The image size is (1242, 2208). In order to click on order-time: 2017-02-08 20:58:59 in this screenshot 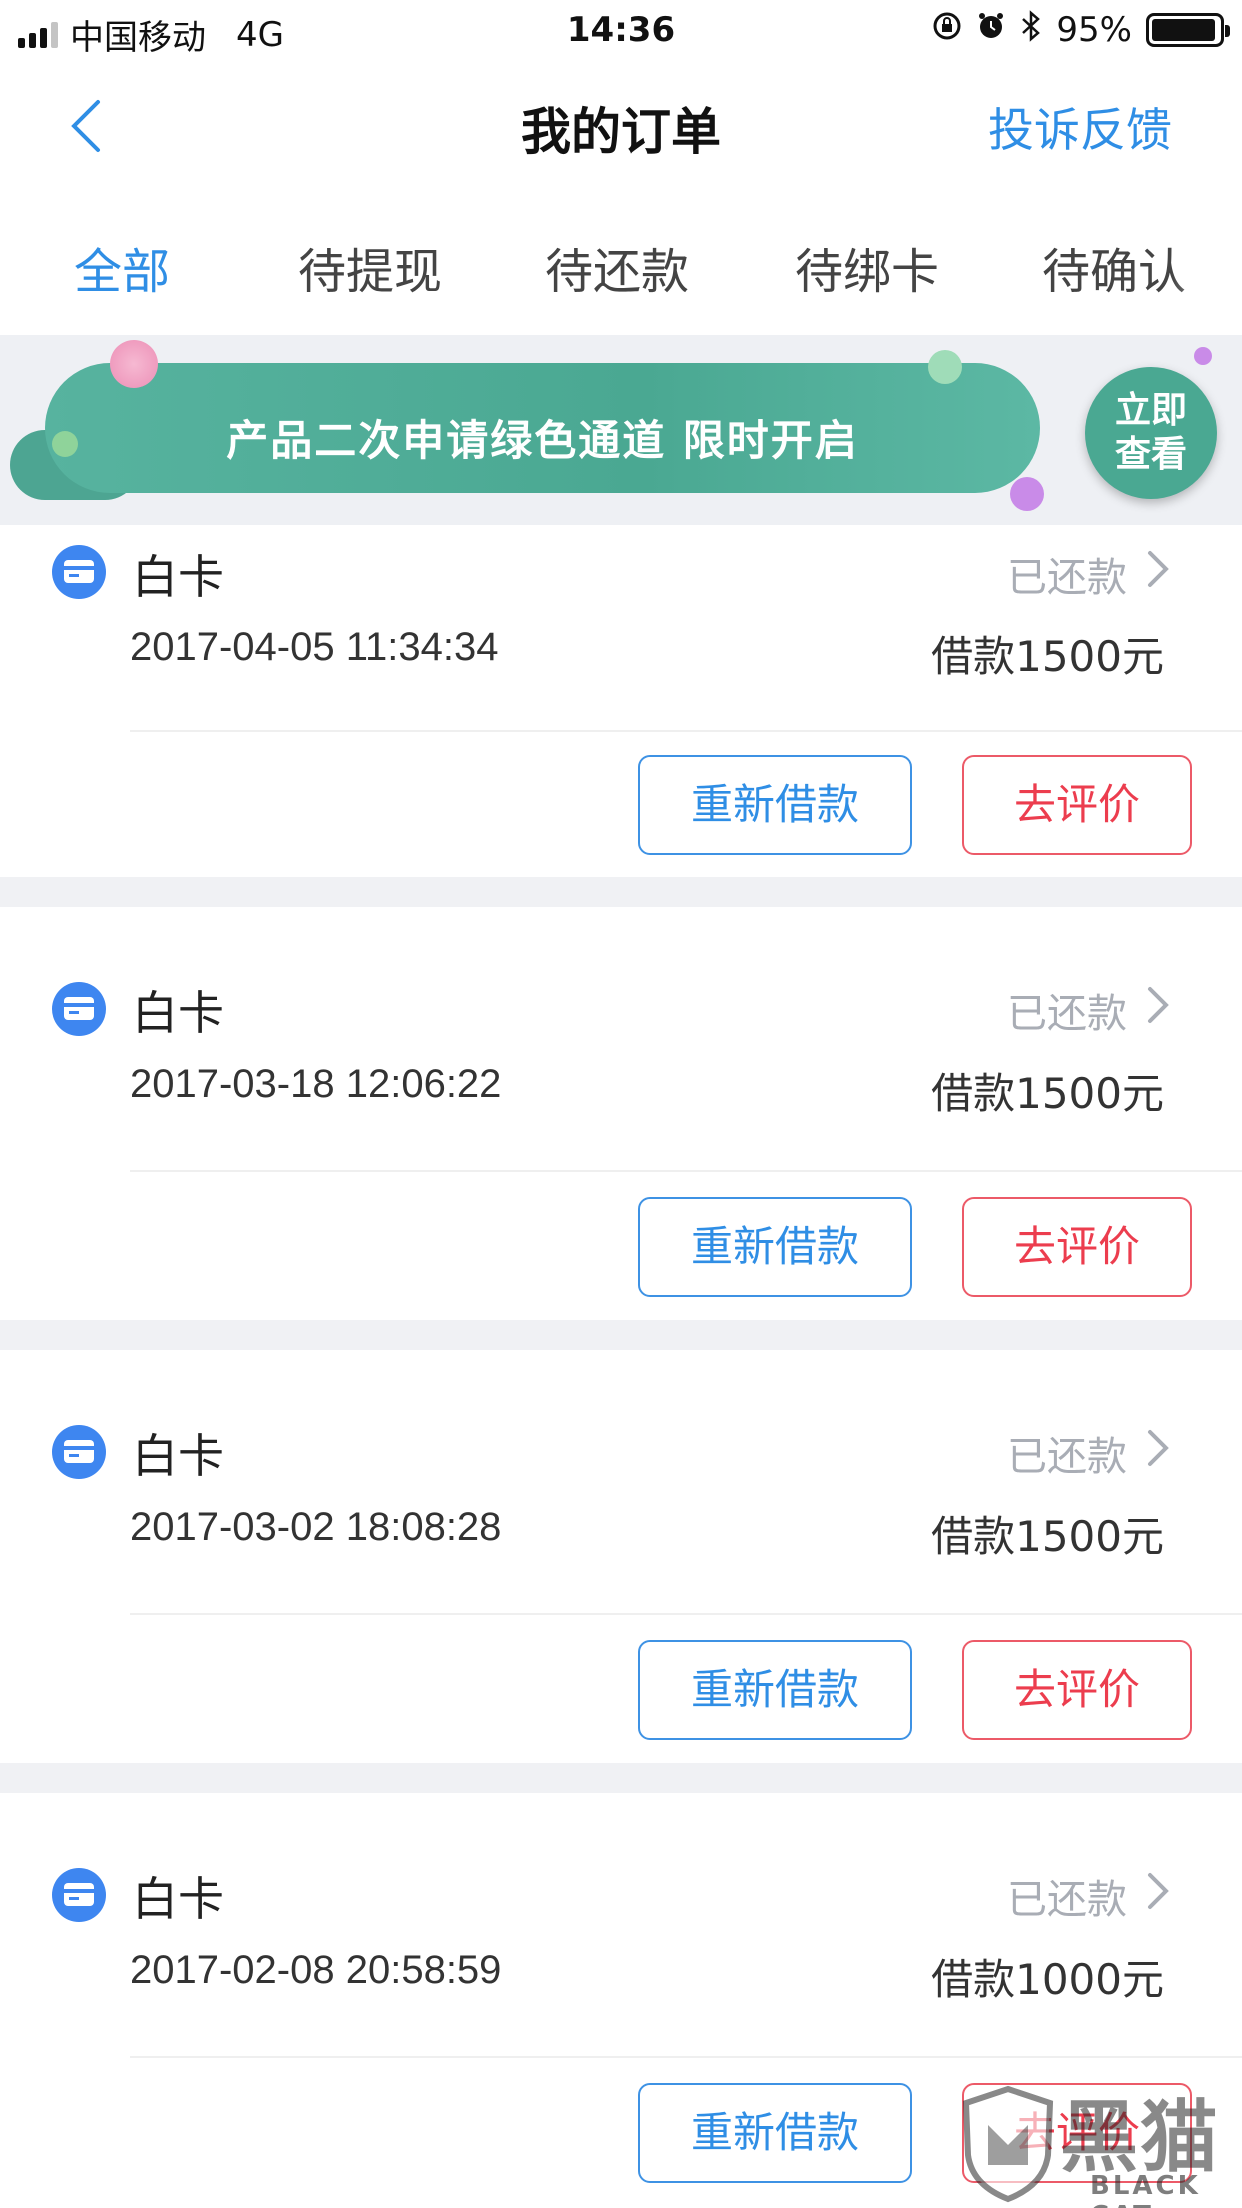, I will do `click(316, 1970)`.